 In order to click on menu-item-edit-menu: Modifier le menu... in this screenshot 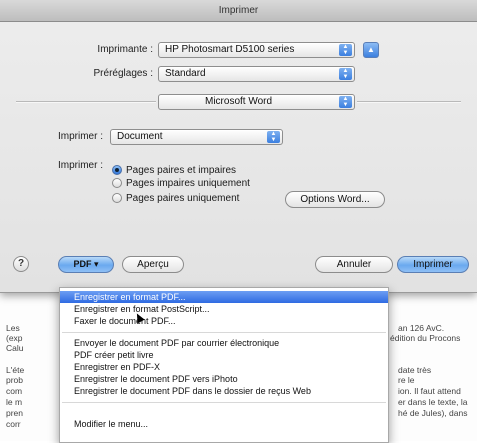, I will do `click(224, 424)`.